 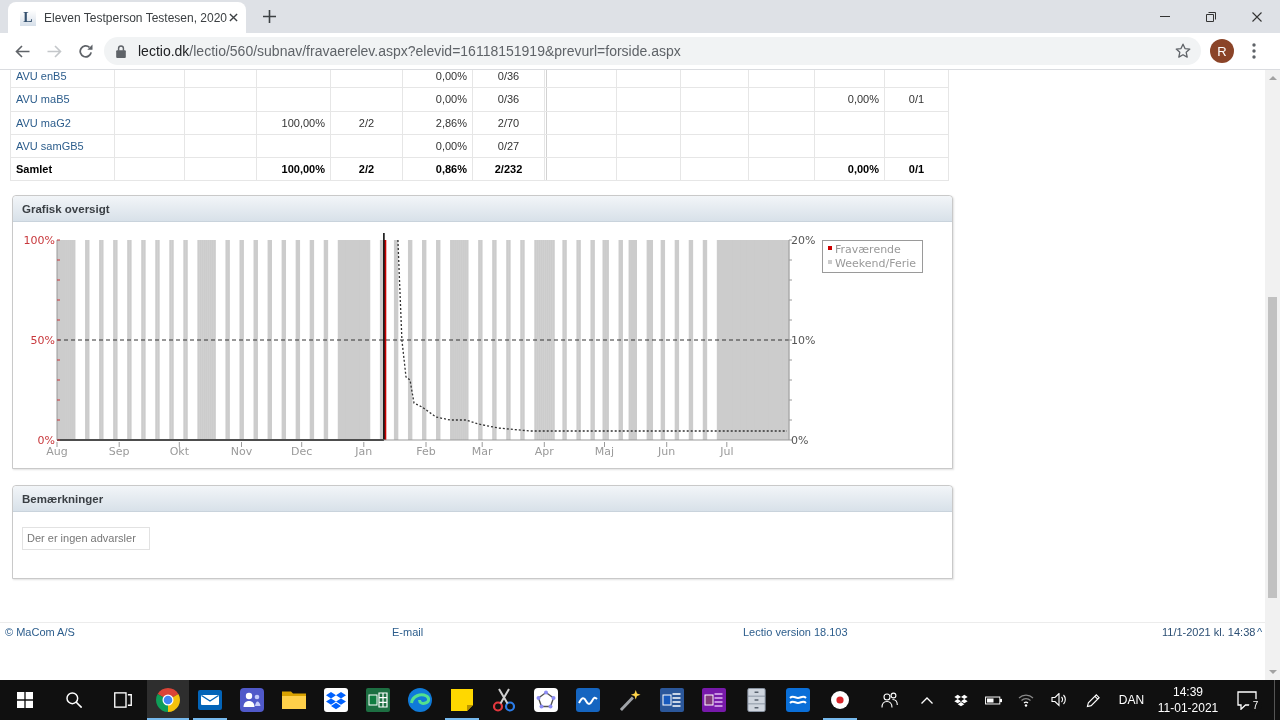 What do you see at coordinates (868, 250) in the screenshot?
I see `legend-label: Fraværende` at bounding box center [868, 250].